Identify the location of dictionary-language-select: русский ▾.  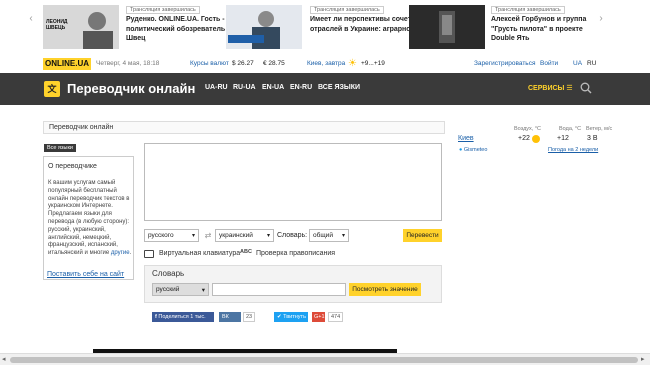
(180, 289).